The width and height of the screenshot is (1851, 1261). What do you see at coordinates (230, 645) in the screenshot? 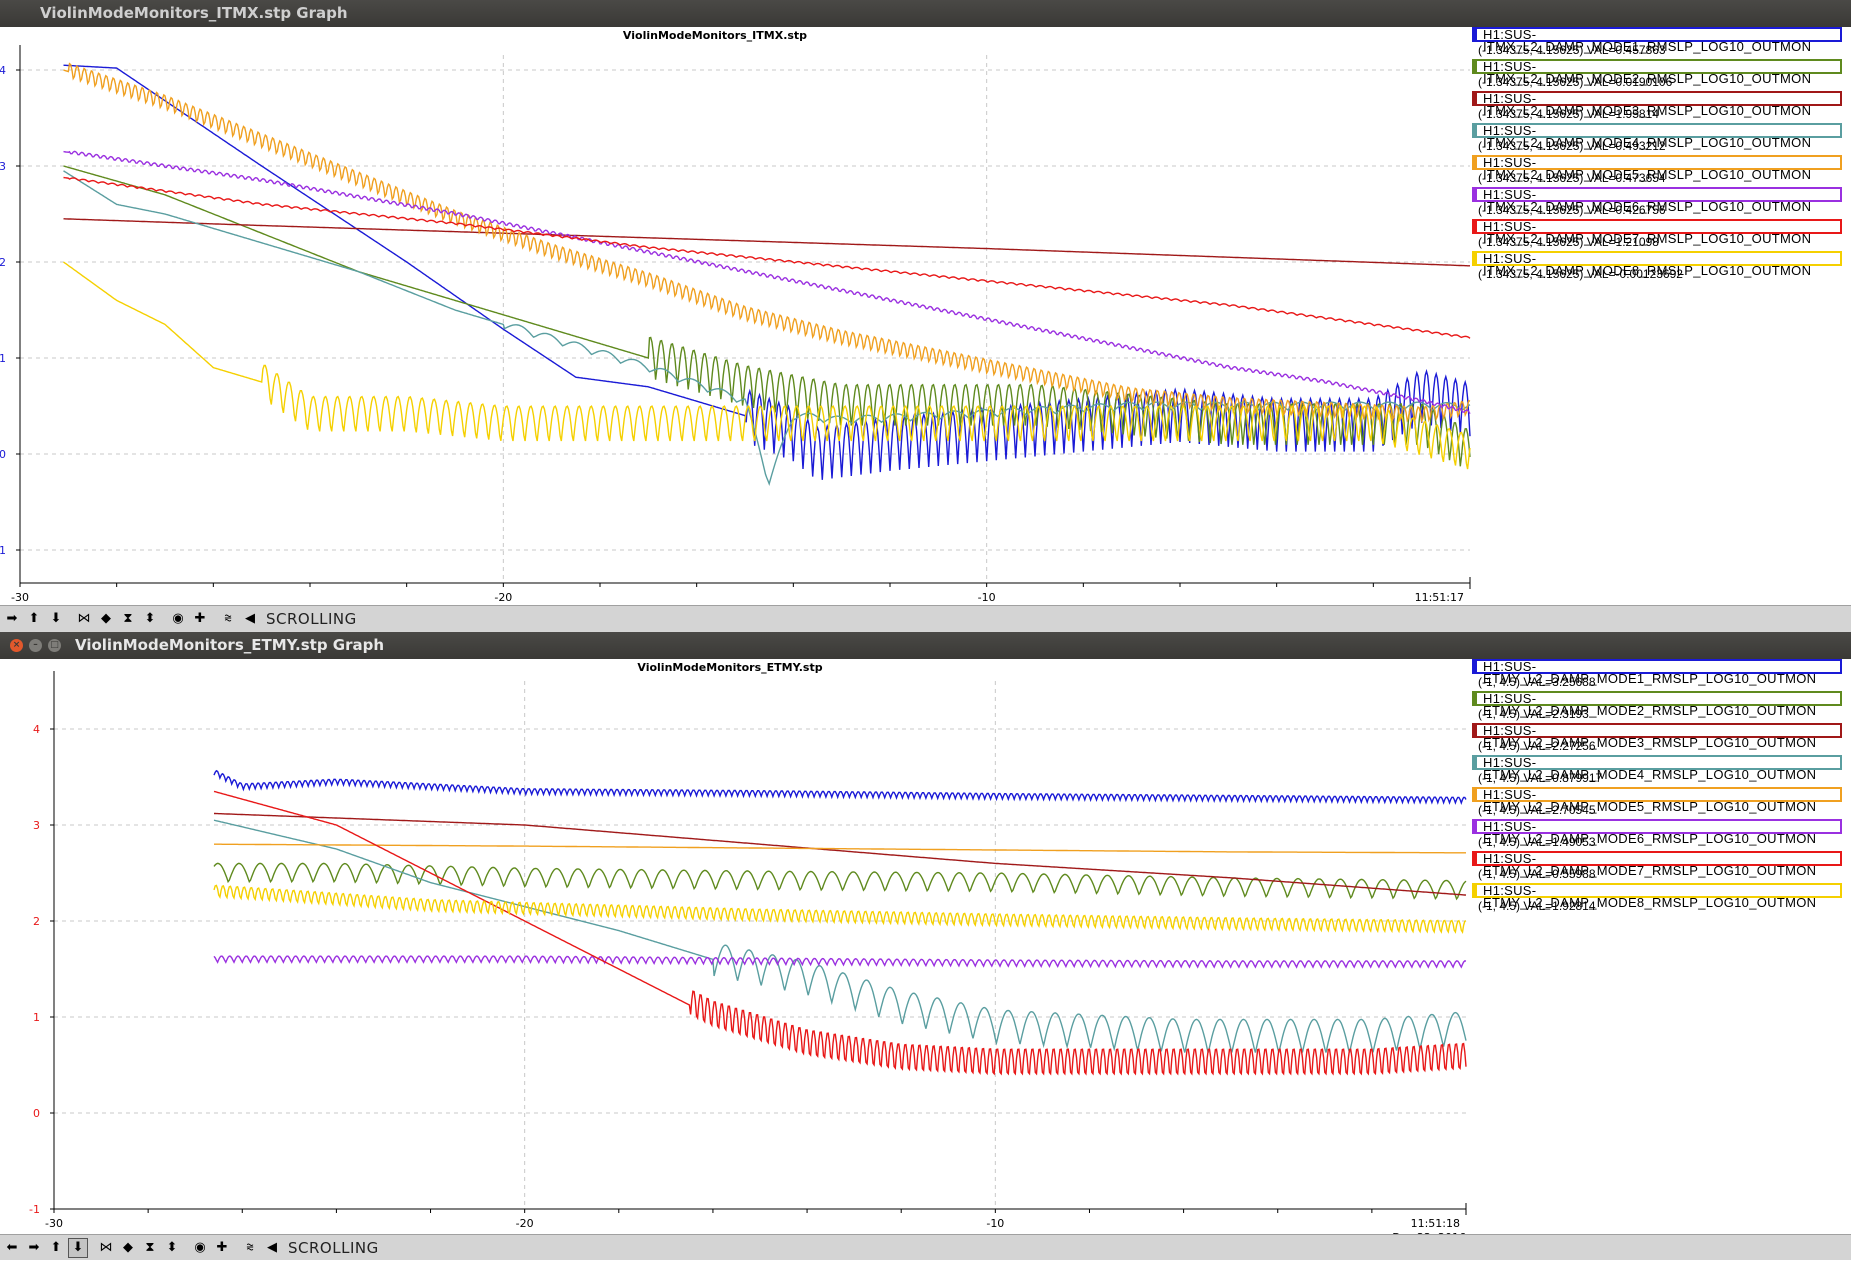
I see `window-title: ViolinModeMonitors_ETMY.stp Graph` at bounding box center [230, 645].